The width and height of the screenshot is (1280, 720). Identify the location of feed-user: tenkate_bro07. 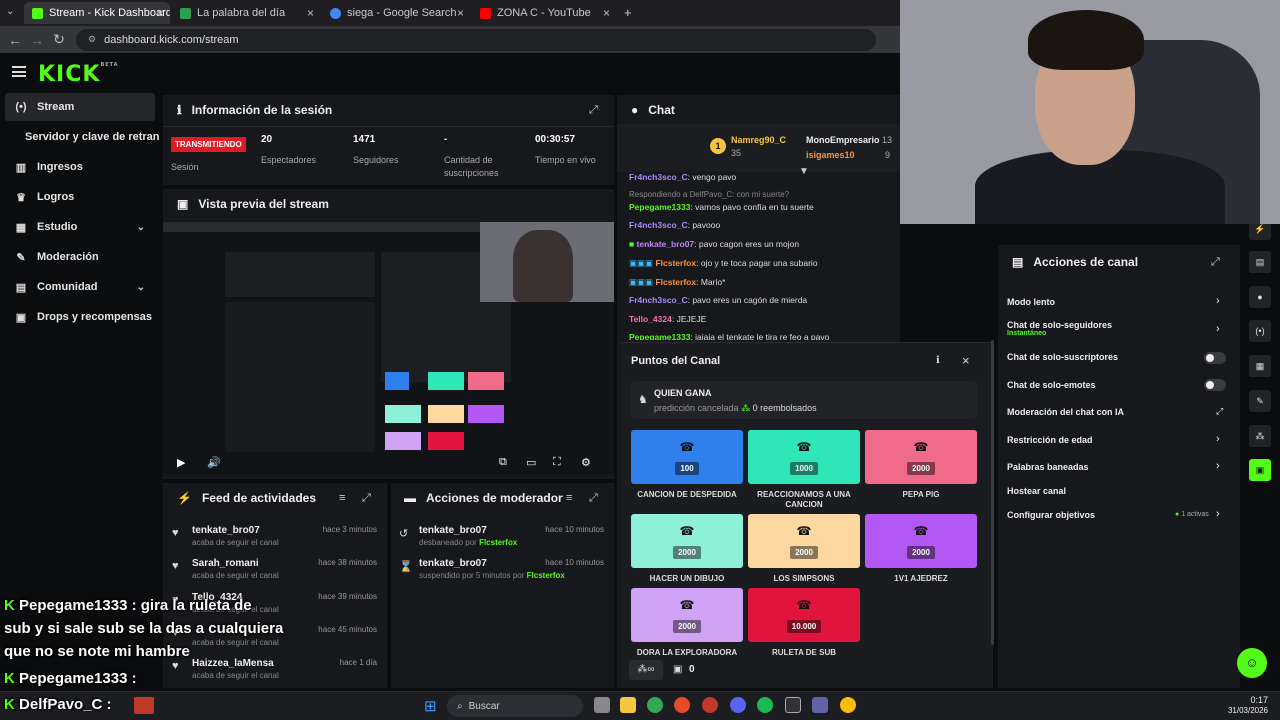
(226, 530).